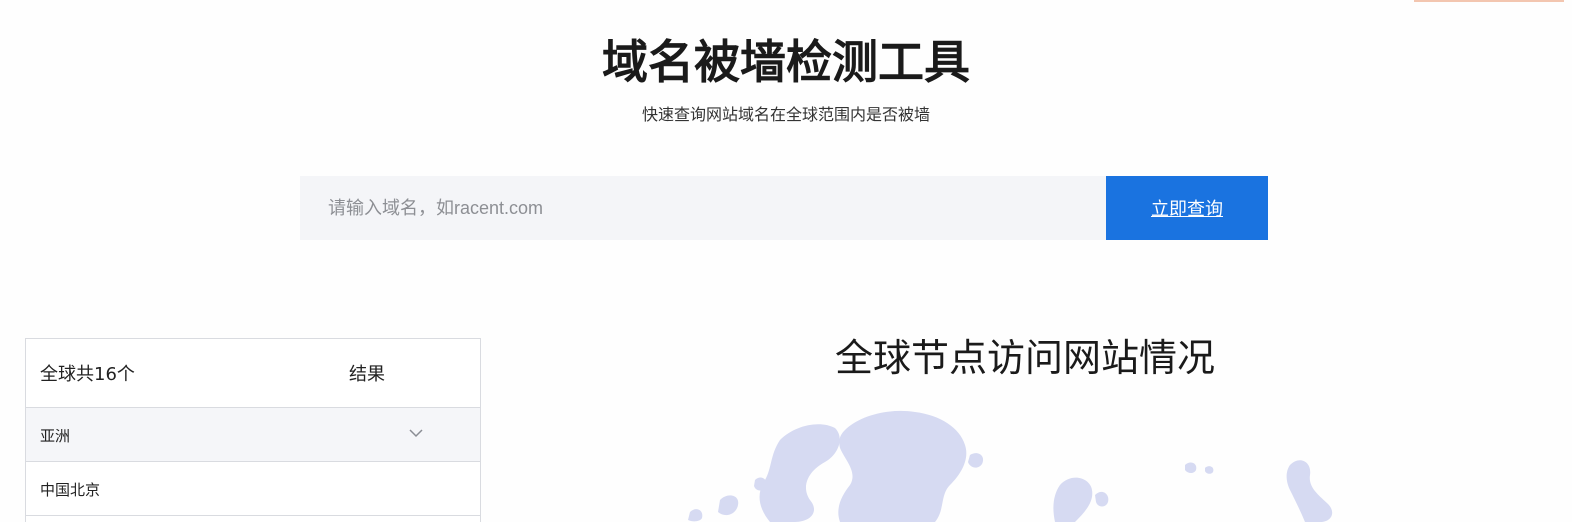 This screenshot has height=522, width=1572. I want to click on results-panel: 全球共16个 结果 亚洲 中国北京, so click(253, 430).